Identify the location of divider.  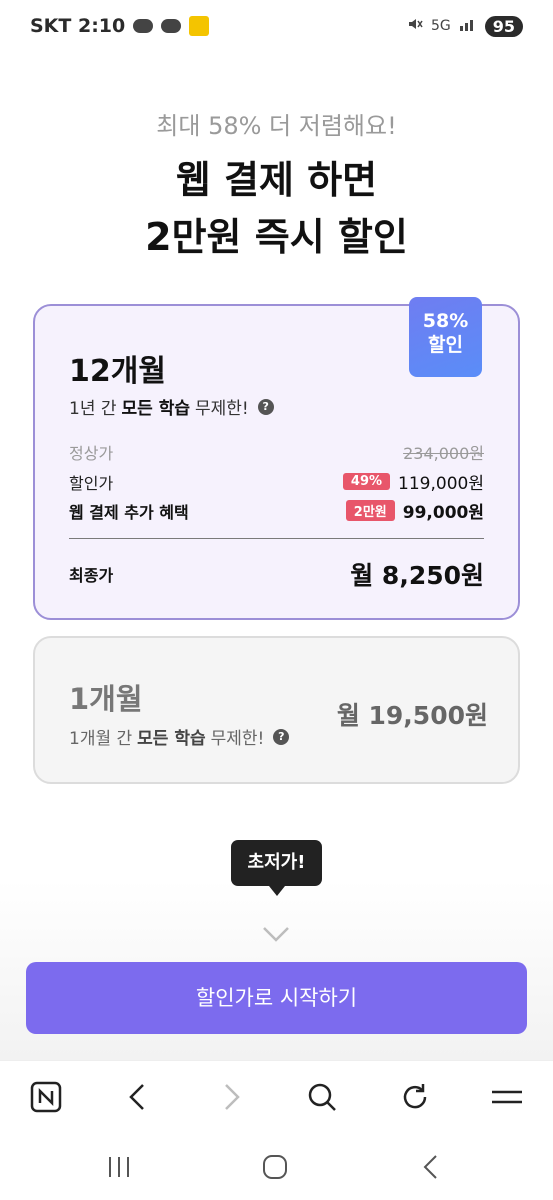
(276, 538).